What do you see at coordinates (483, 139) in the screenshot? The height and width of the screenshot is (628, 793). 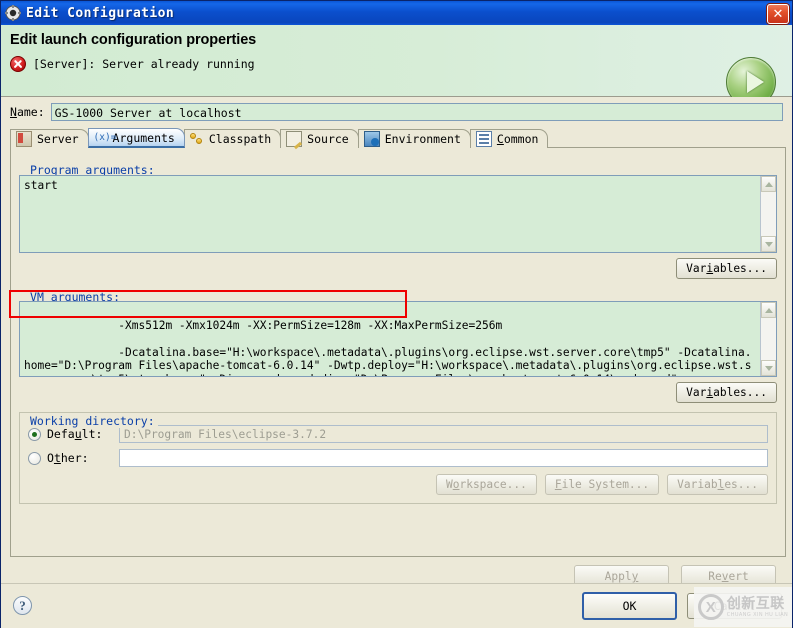 I see `common-icon` at bounding box center [483, 139].